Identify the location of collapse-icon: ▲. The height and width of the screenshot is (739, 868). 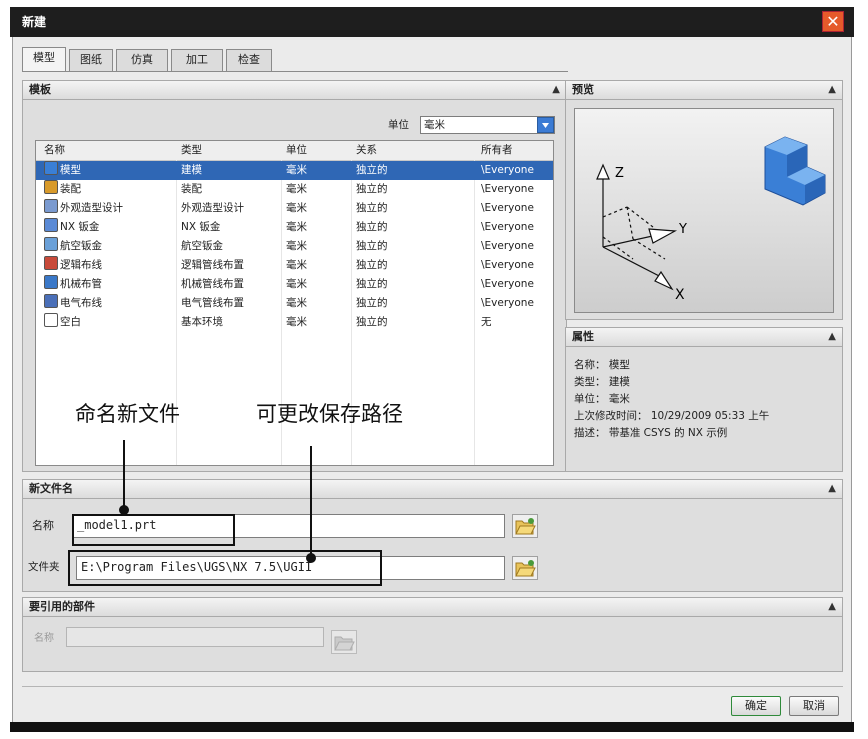
(832, 607).